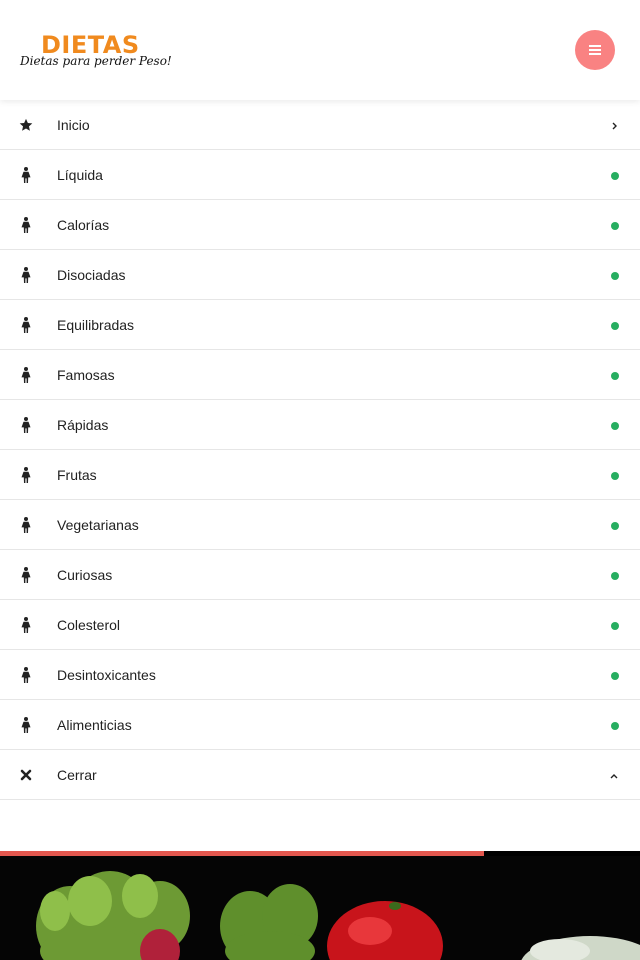 The width and height of the screenshot is (640, 960). What do you see at coordinates (320, 475) in the screenshot?
I see `menu-item: Frutas` at bounding box center [320, 475].